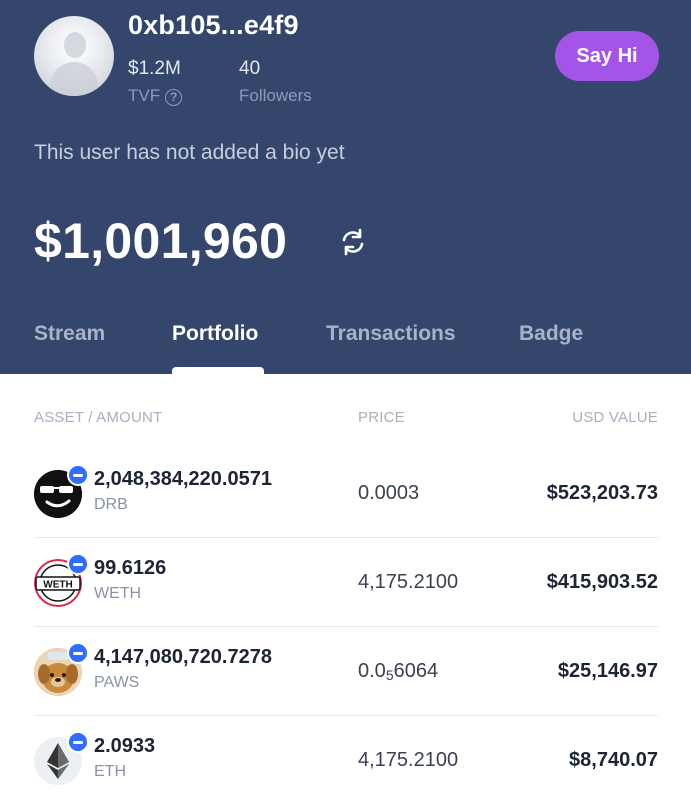 The width and height of the screenshot is (691, 800). What do you see at coordinates (98, 417) in the screenshot?
I see `column-header-asset: ASSET / AMOUNT` at bounding box center [98, 417].